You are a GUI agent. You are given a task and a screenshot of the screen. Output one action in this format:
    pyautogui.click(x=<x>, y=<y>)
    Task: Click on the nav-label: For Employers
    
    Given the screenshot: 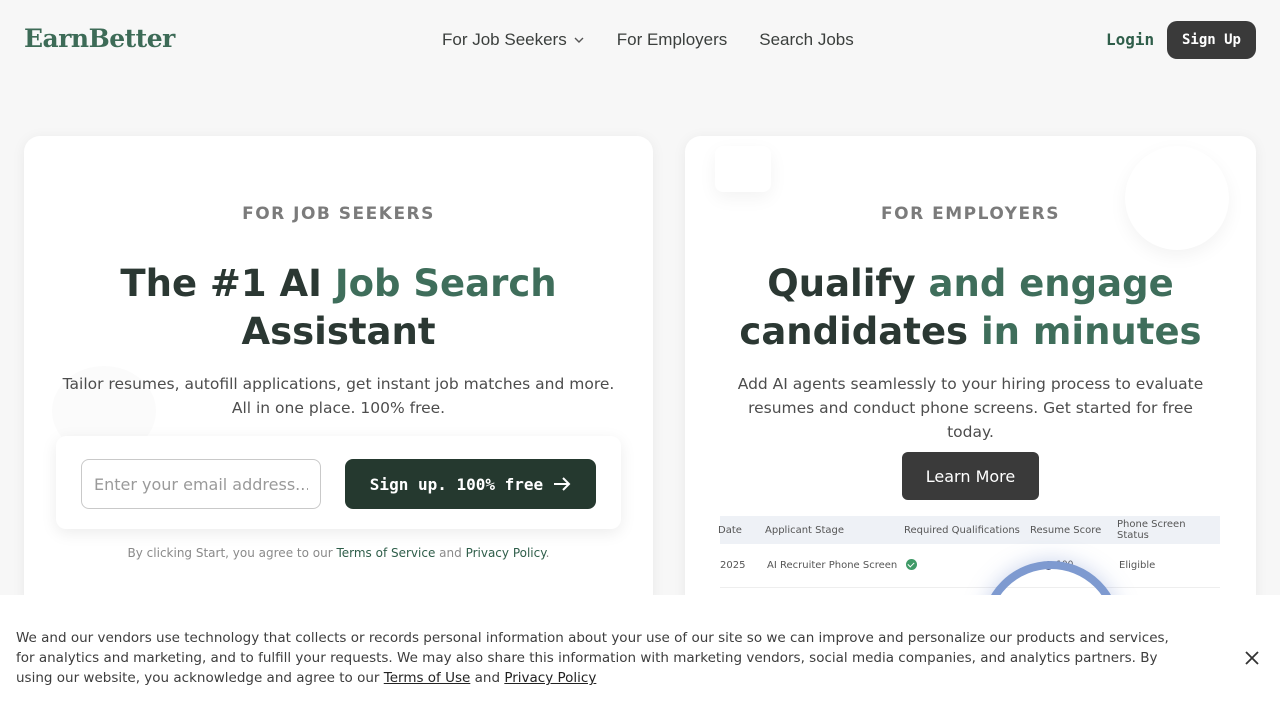 What is the action you would take?
    pyautogui.click(x=672, y=39)
    